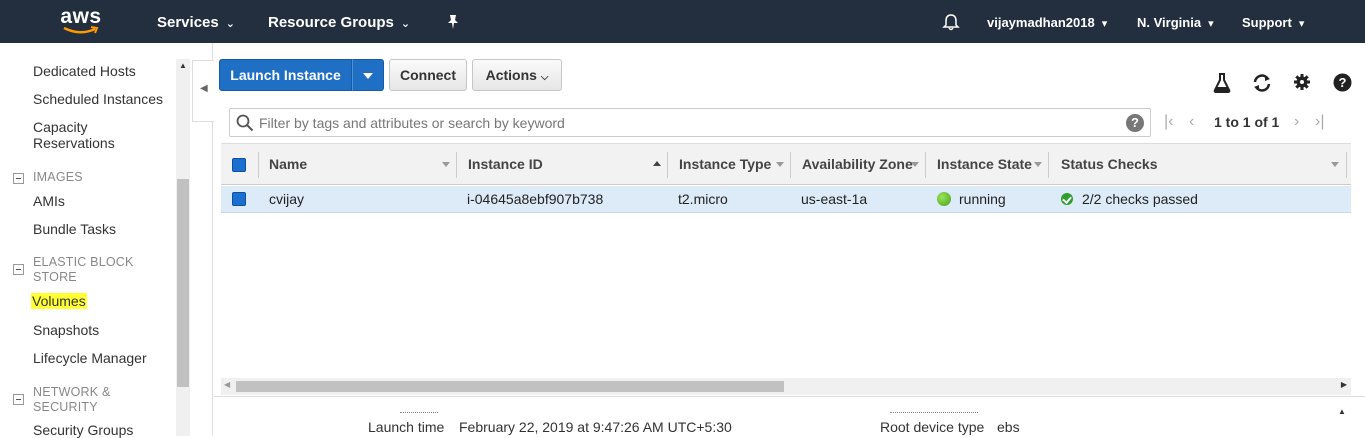 The height and width of the screenshot is (438, 1365). Describe the element at coordinates (657, 163) in the screenshot. I see `sort-ascending-icon` at that location.